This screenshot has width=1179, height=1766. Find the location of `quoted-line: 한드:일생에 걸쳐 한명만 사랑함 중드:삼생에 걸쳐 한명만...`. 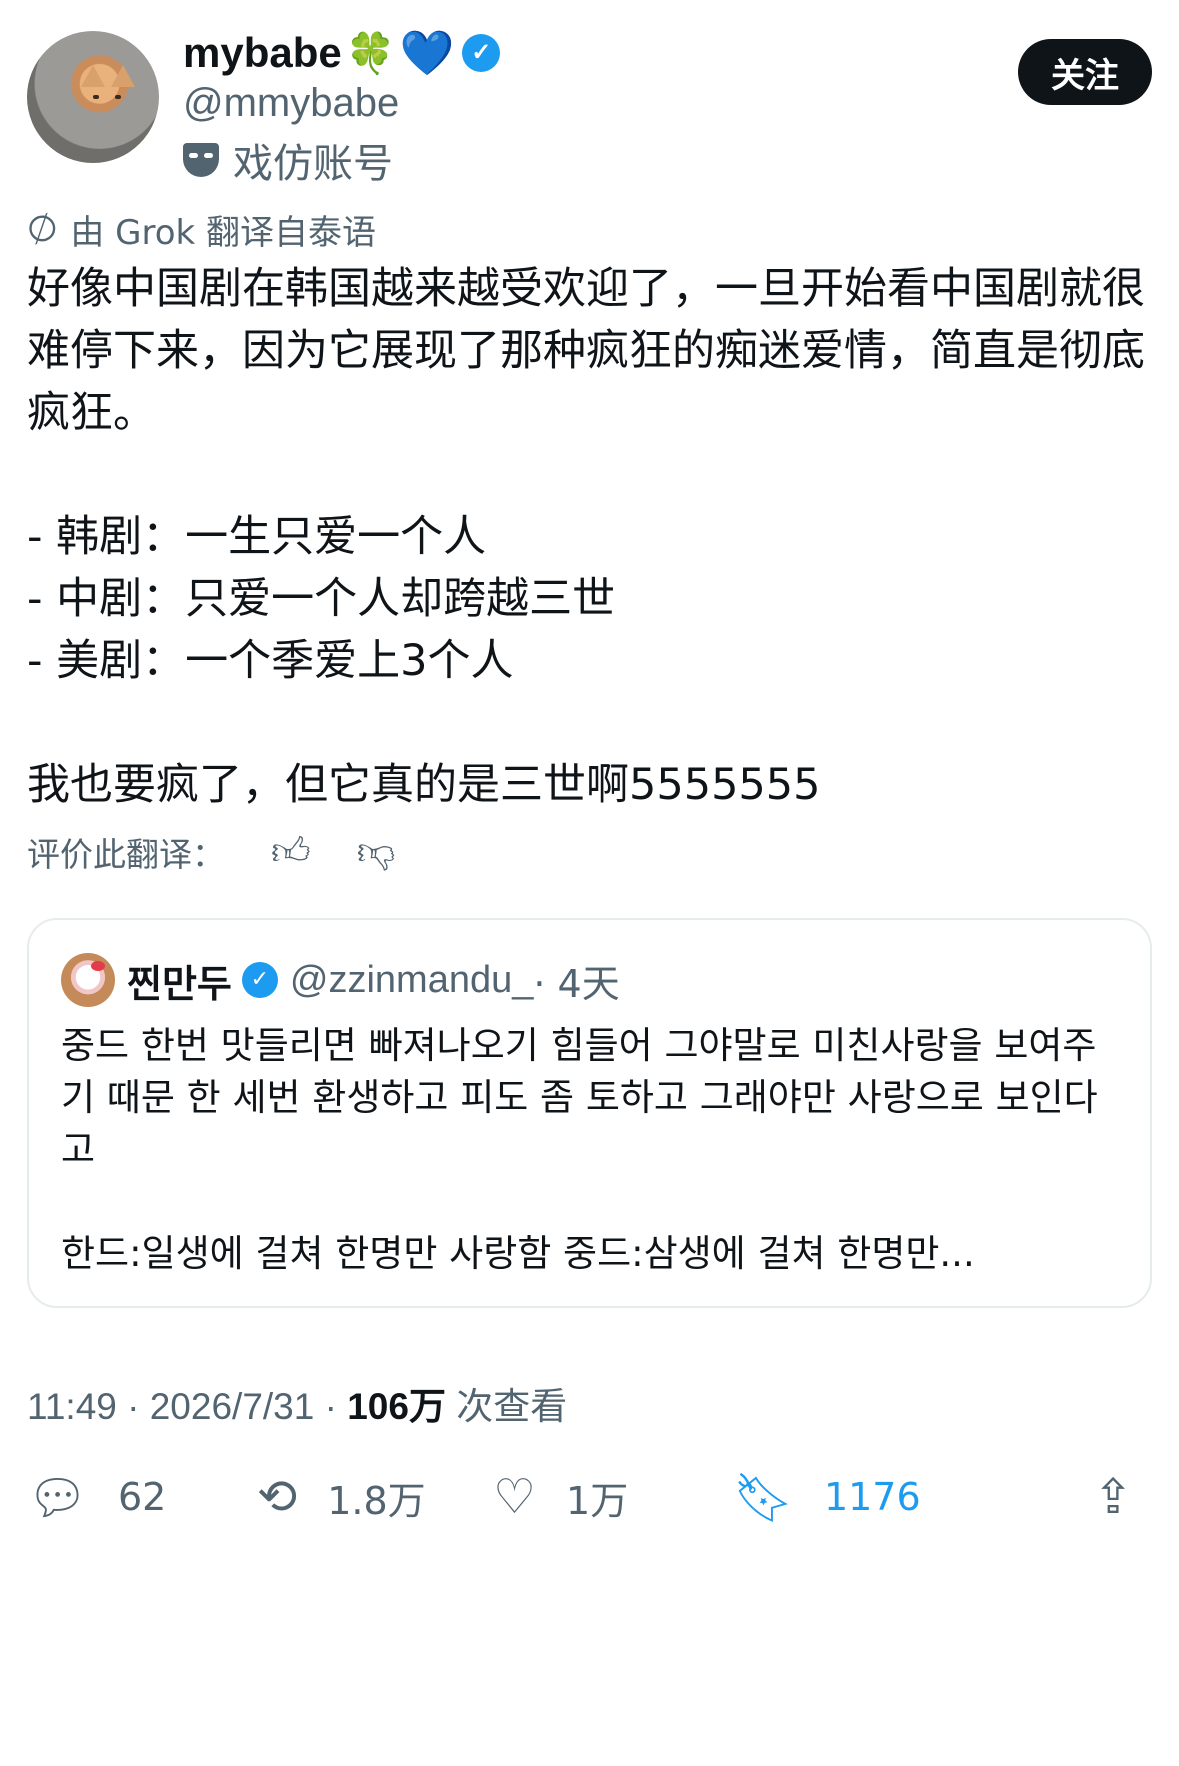

quoted-line: 한드:일생에 걸쳐 한명만 사랑함 중드:삼생에 걸쳐 한명만... is located at coordinates (518, 1253).